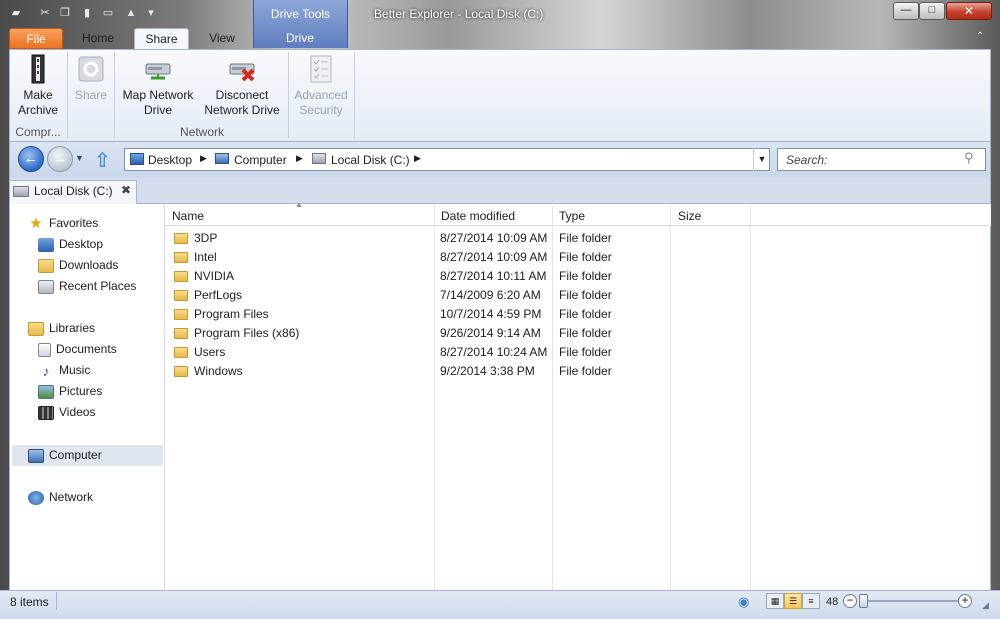 The height and width of the screenshot is (619, 1000). Describe the element at coordinates (494, 352) in the screenshot. I see `file-date: 8/27/2014 10:24 AM` at that location.